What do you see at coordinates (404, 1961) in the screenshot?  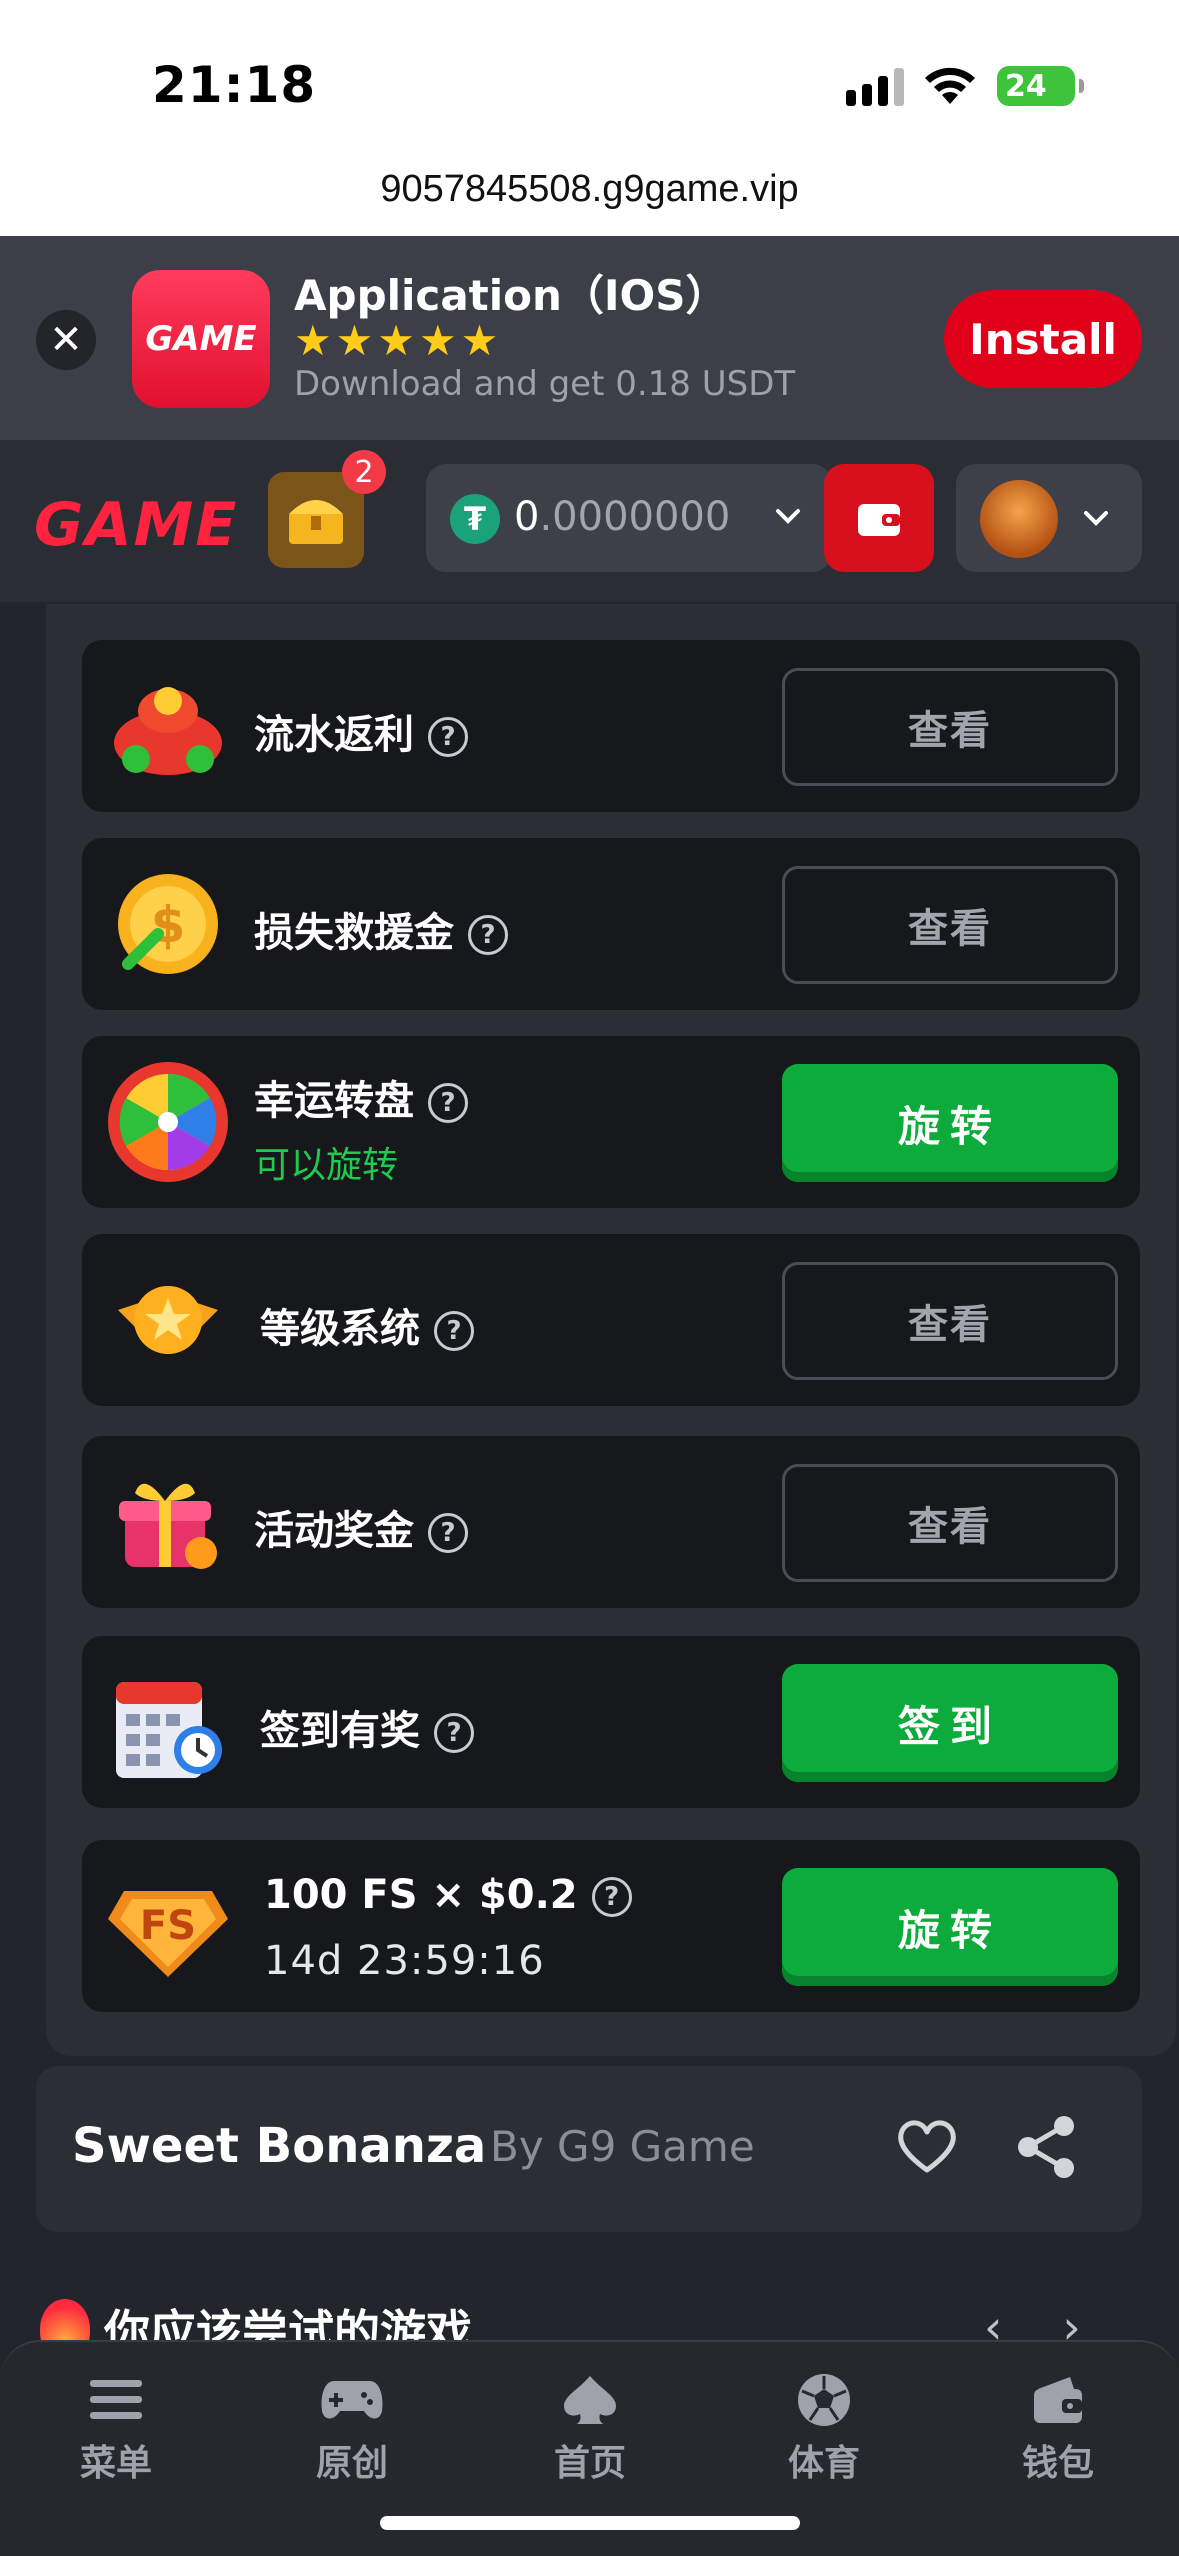 I see `countdown-timer: 14d 23:59:16` at bounding box center [404, 1961].